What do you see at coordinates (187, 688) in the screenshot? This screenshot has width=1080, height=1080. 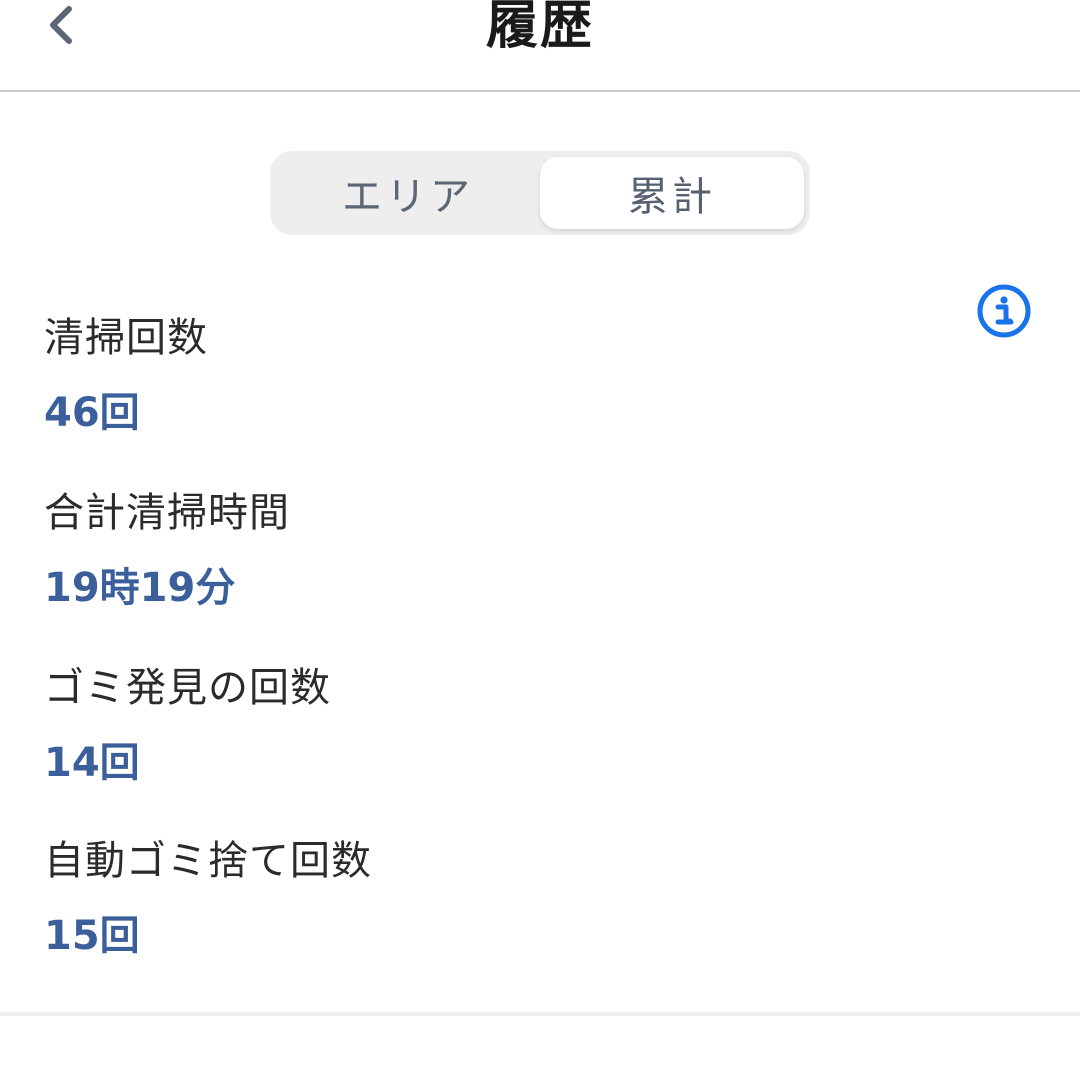 I see `stat-label-dirt-detected-count: ゴミ発見の回数` at bounding box center [187, 688].